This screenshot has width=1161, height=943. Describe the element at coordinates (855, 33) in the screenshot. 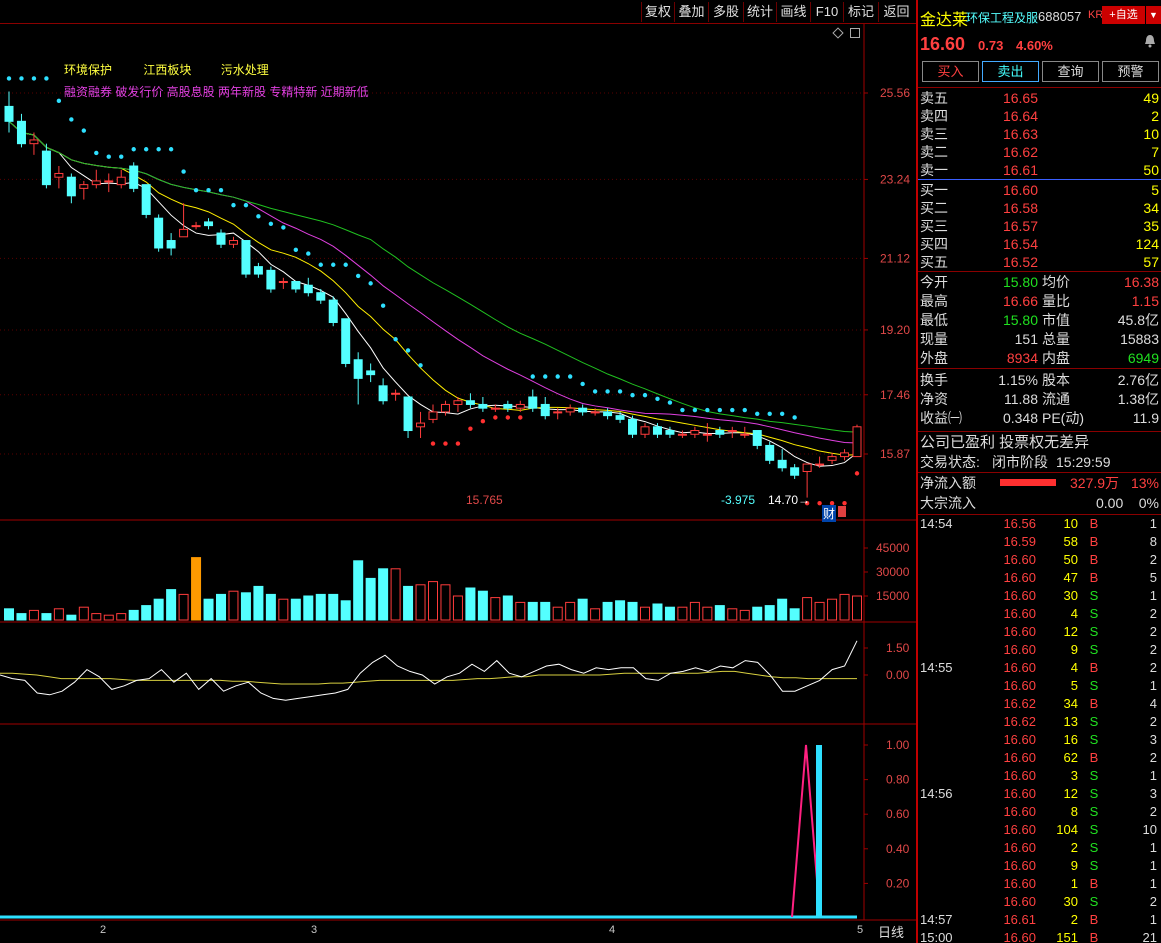

I see `chart-icon-window` at that location.